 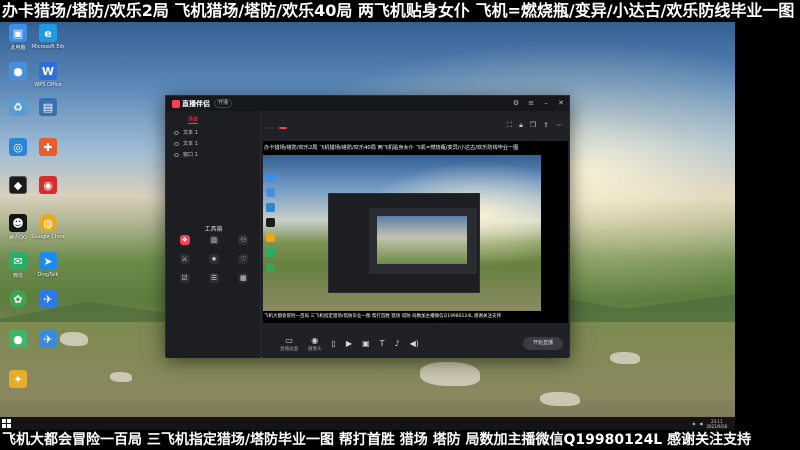 What do you see at coordinates (516, 103) in the screenshot?
I see `settings-icon: ⚙` at bounding box center [516, 103].